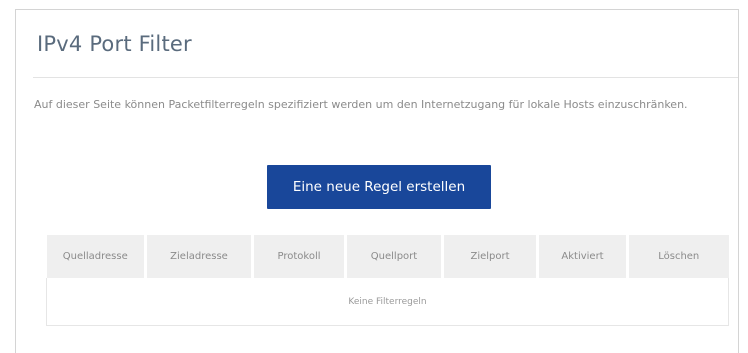  Describe the element at coordinates (114, 44) in the screenshot. I see `page-title: IPv4 Port Filter` at that location.